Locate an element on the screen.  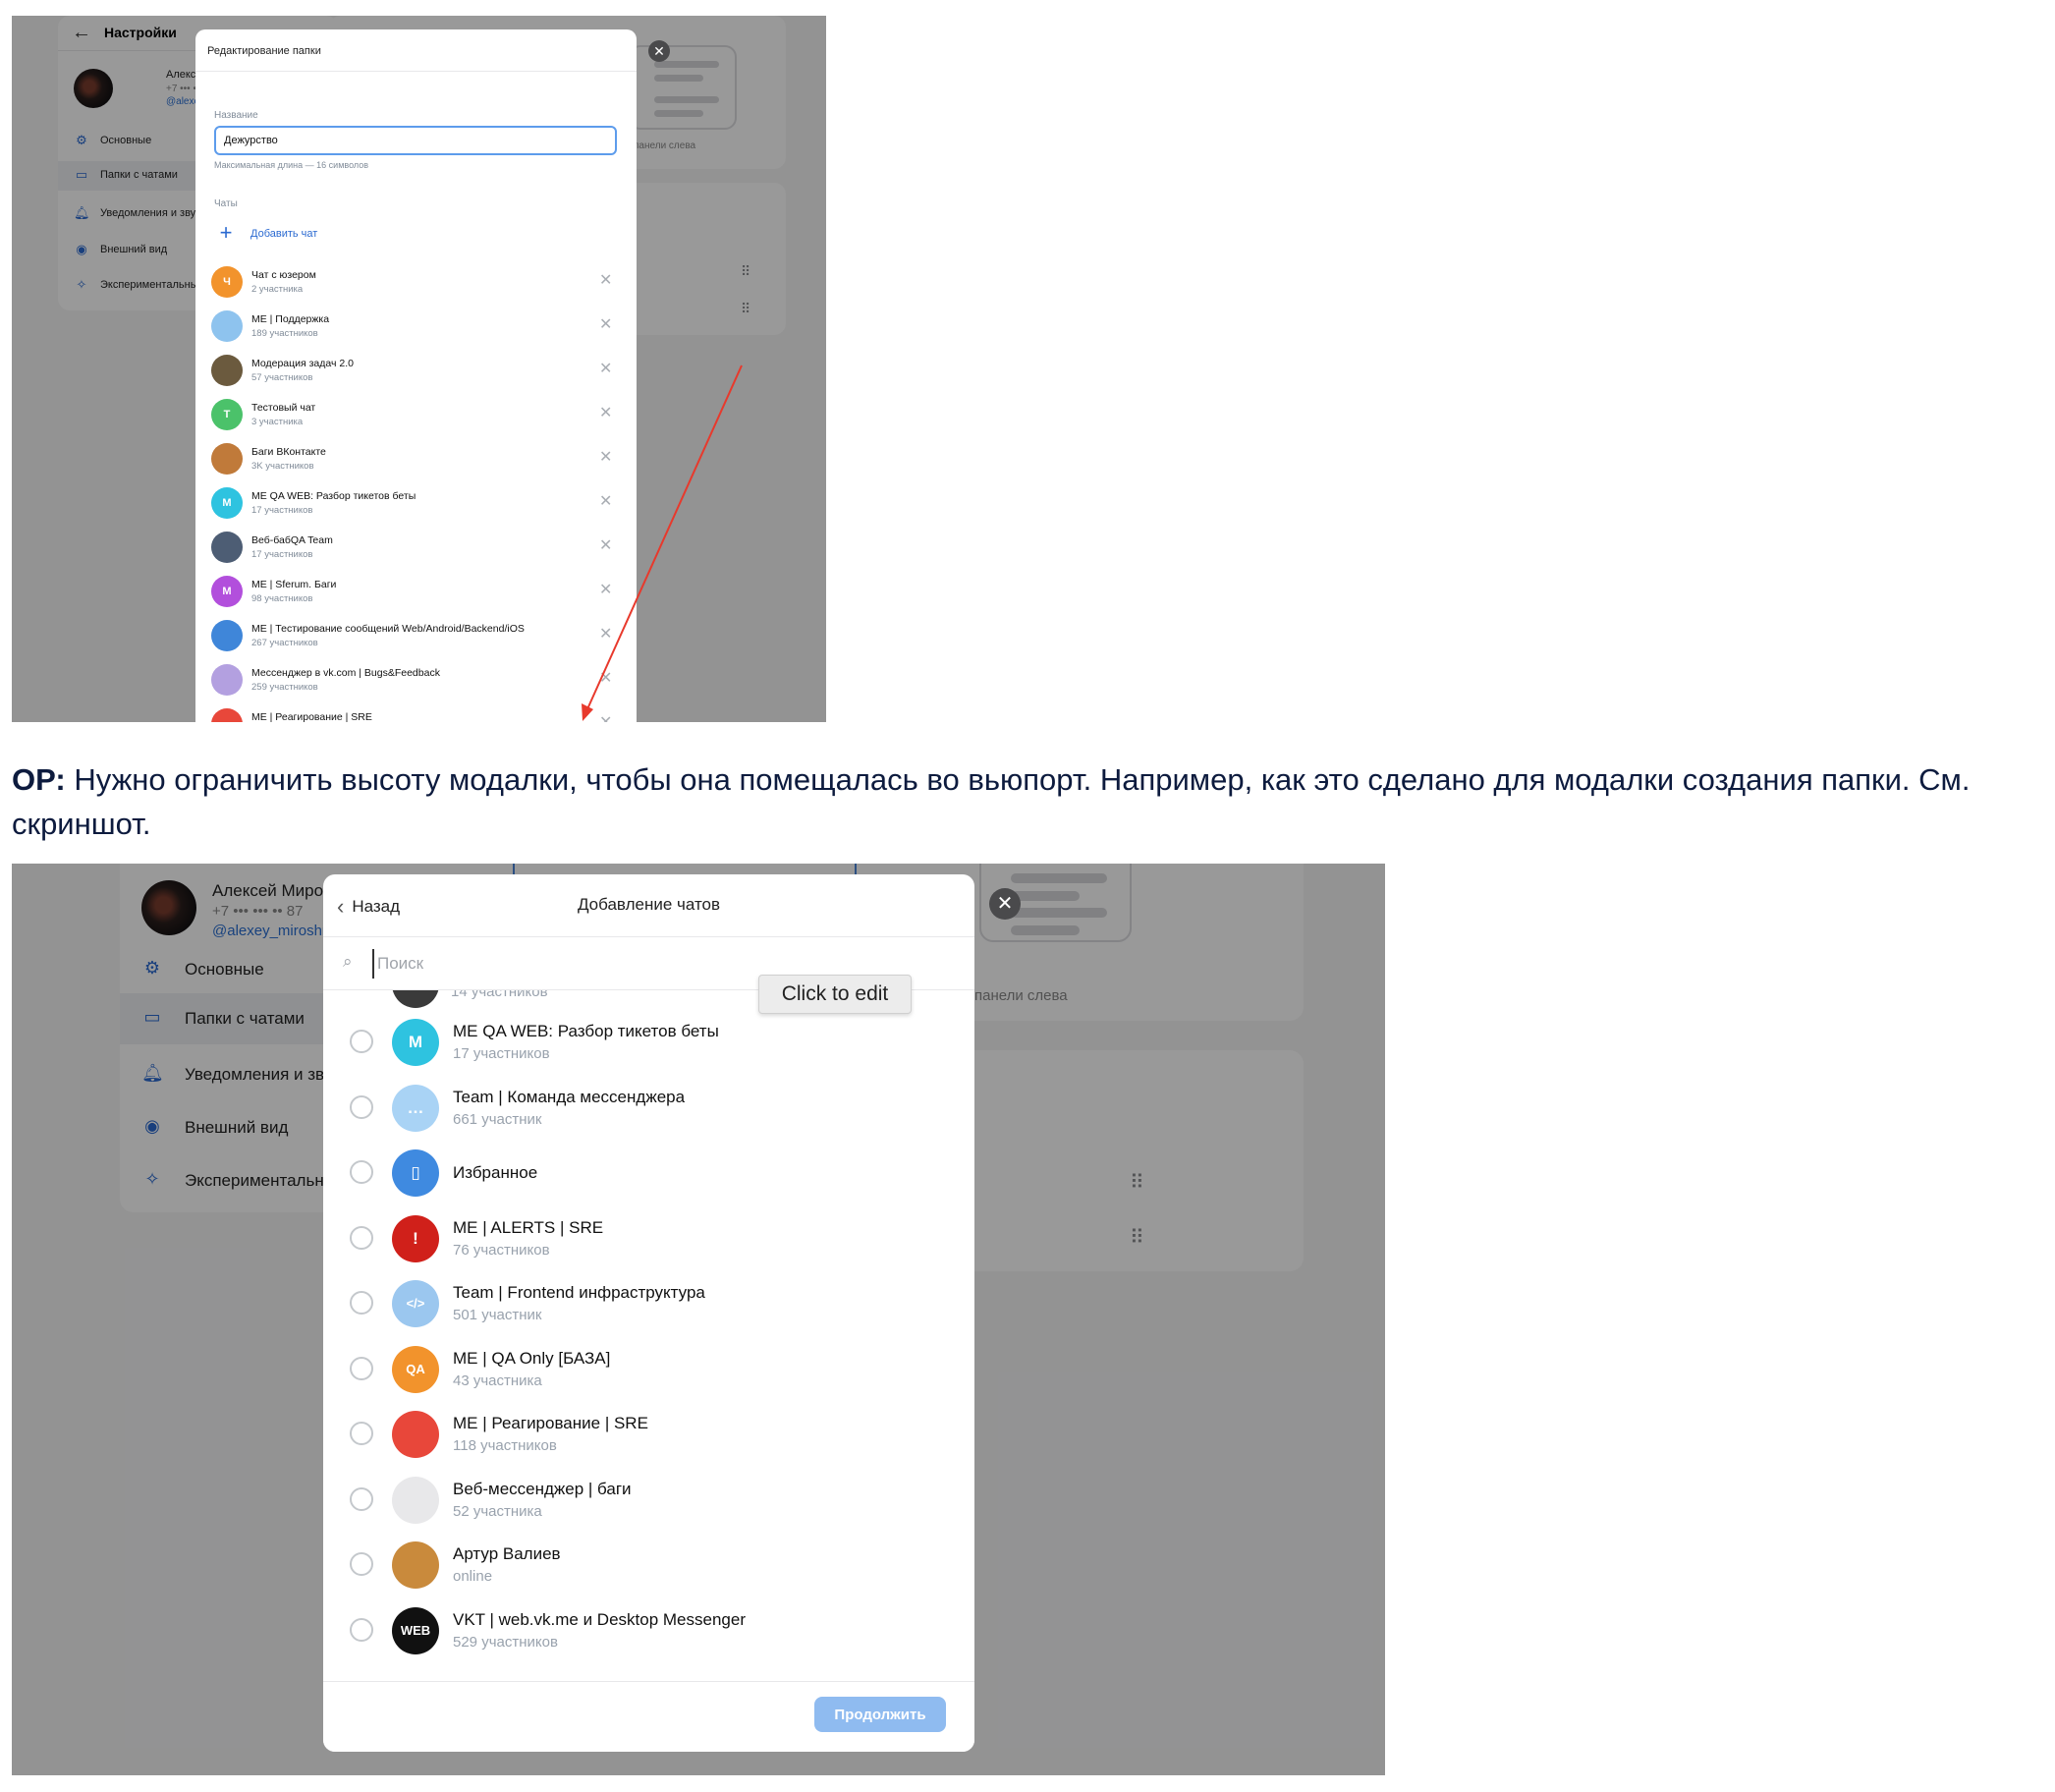
chat-subtitle: 529 участников is located at coordinates (505, 1642).